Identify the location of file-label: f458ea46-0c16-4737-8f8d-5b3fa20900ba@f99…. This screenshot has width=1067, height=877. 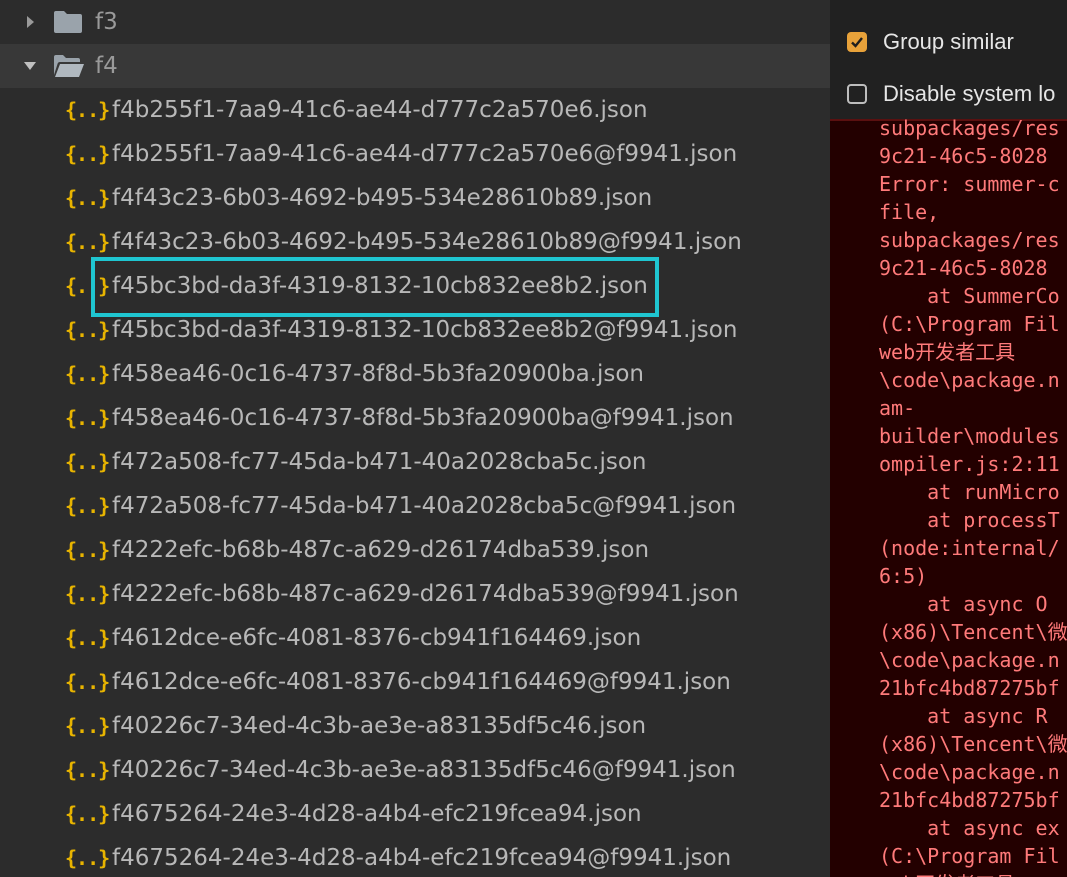
(423, 418).